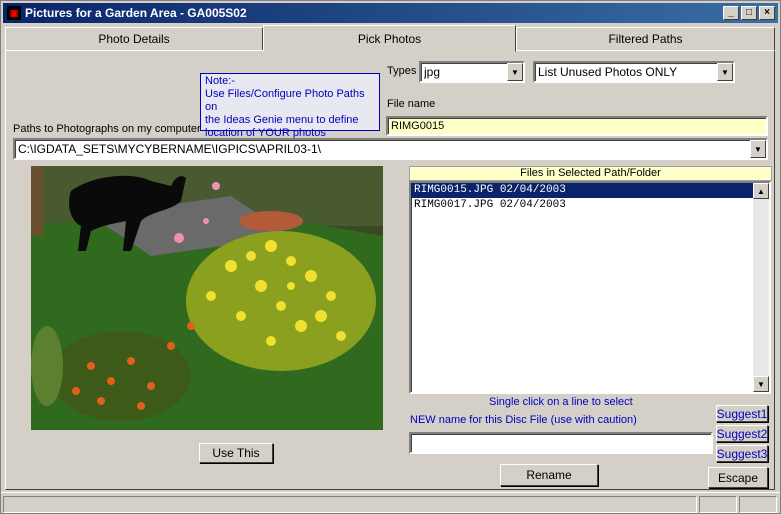  What do you see at coordinates (136, 13) in the screenshot?
I see `window-title: Pictures for a Garden Area - GA005S02` at bounding box center [136, 13].